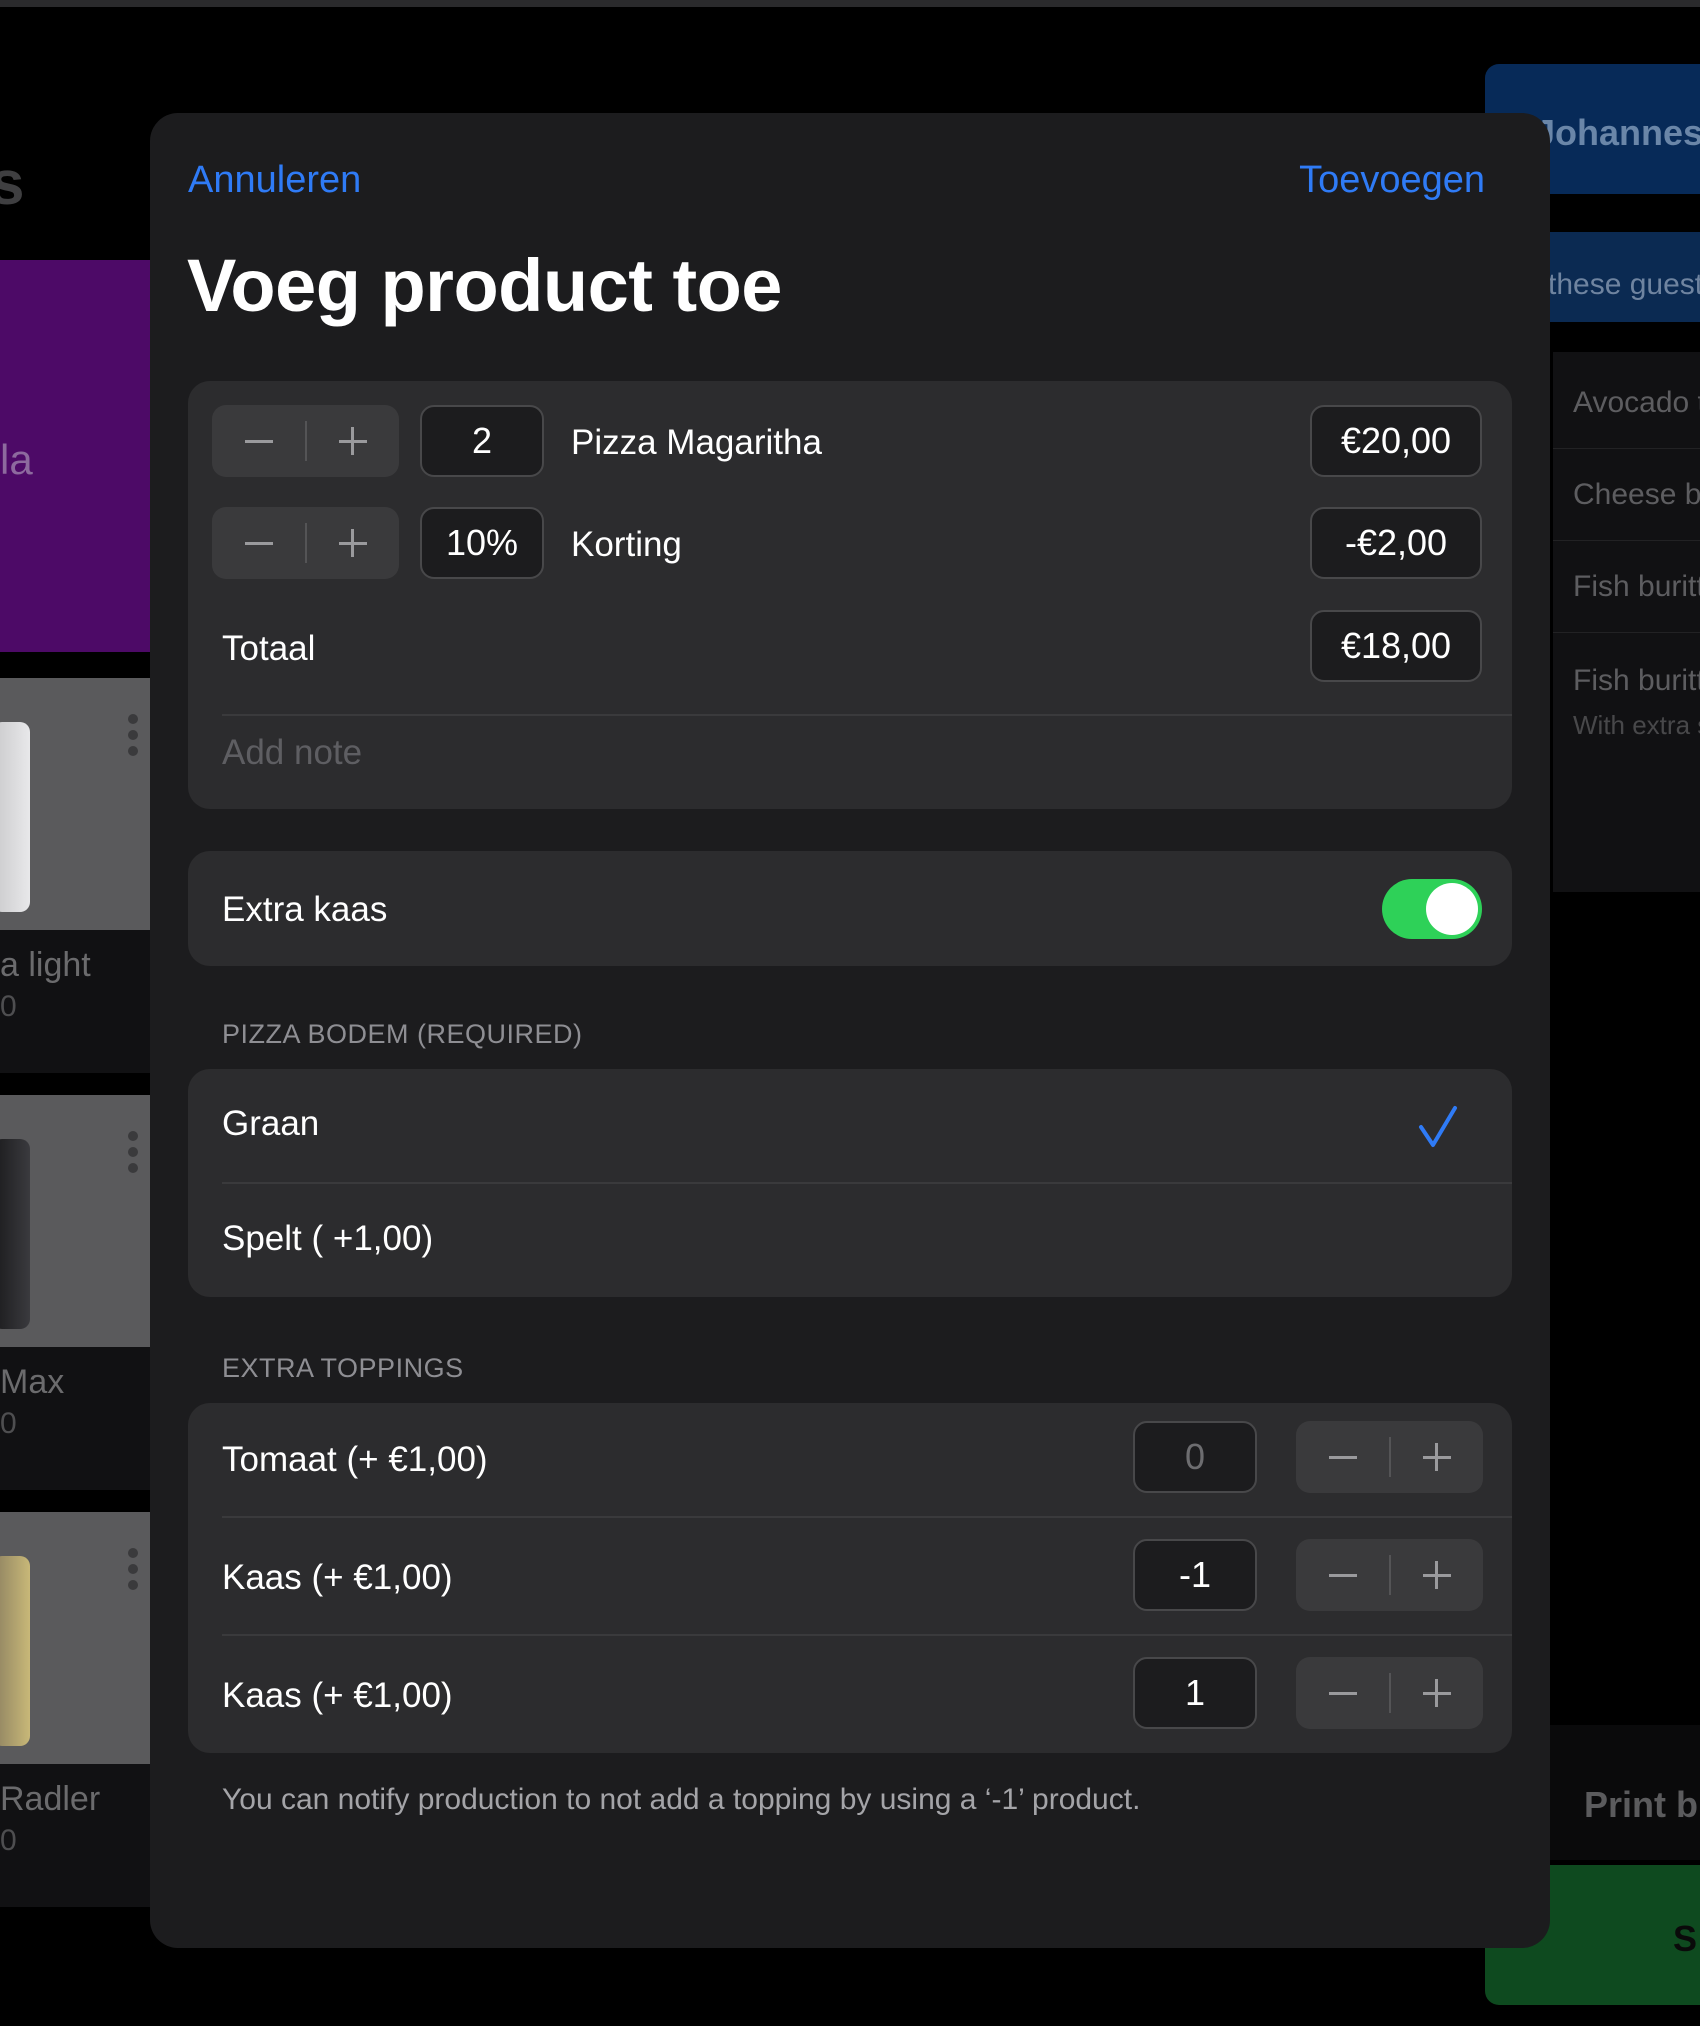 The width and height of the screenshot is (1700, 2026). I want to click on product-name: Pizza Magaritha, so click(696, 442).